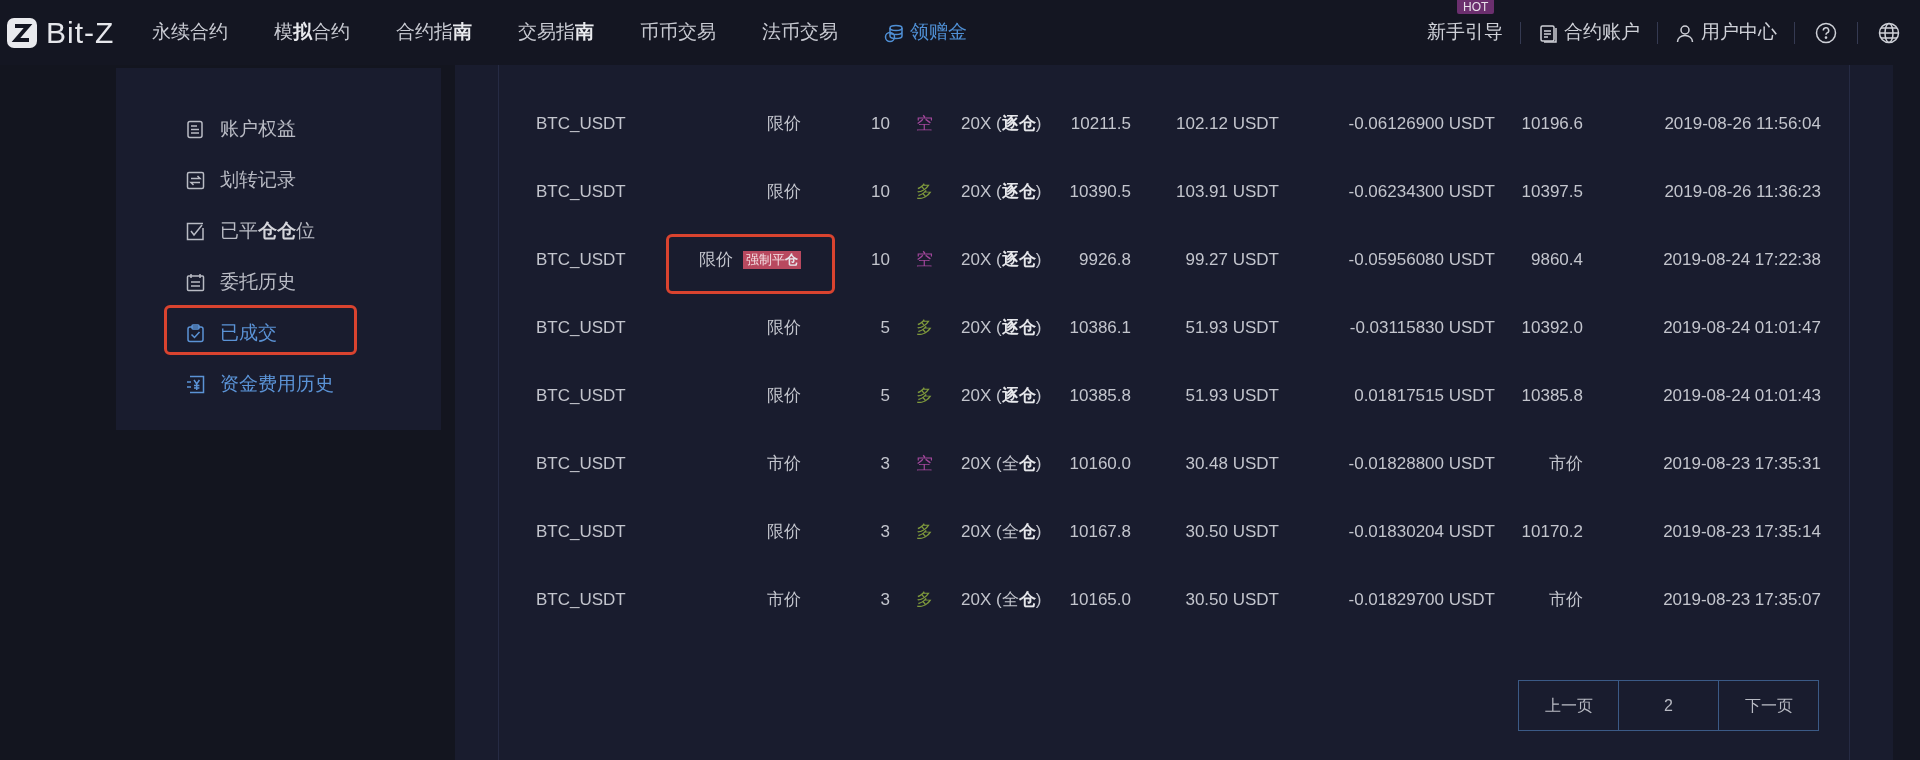 The width and height of the screenshot is (1920, 760). What do you see at coordinates (80, 33) in the screenshot?
I see `brand-name: Bit-Z` at bounding box center [80, 33].